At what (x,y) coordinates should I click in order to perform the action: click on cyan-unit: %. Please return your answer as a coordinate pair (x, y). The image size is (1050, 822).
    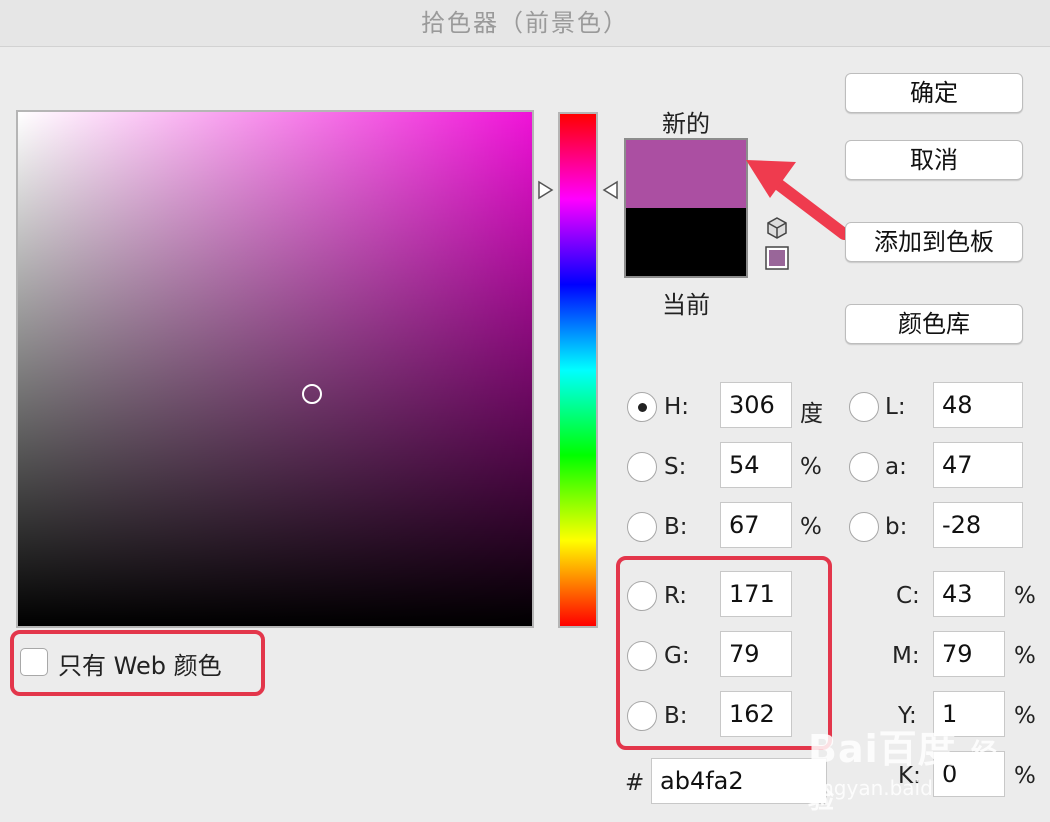
    Looking at the image, I should click on (1025, 596).